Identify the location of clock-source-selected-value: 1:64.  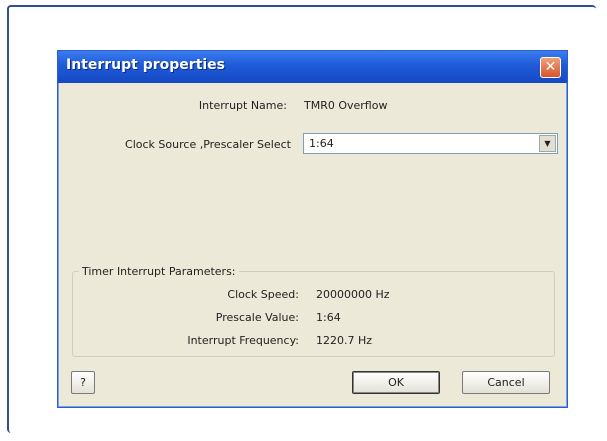
(321, 143).